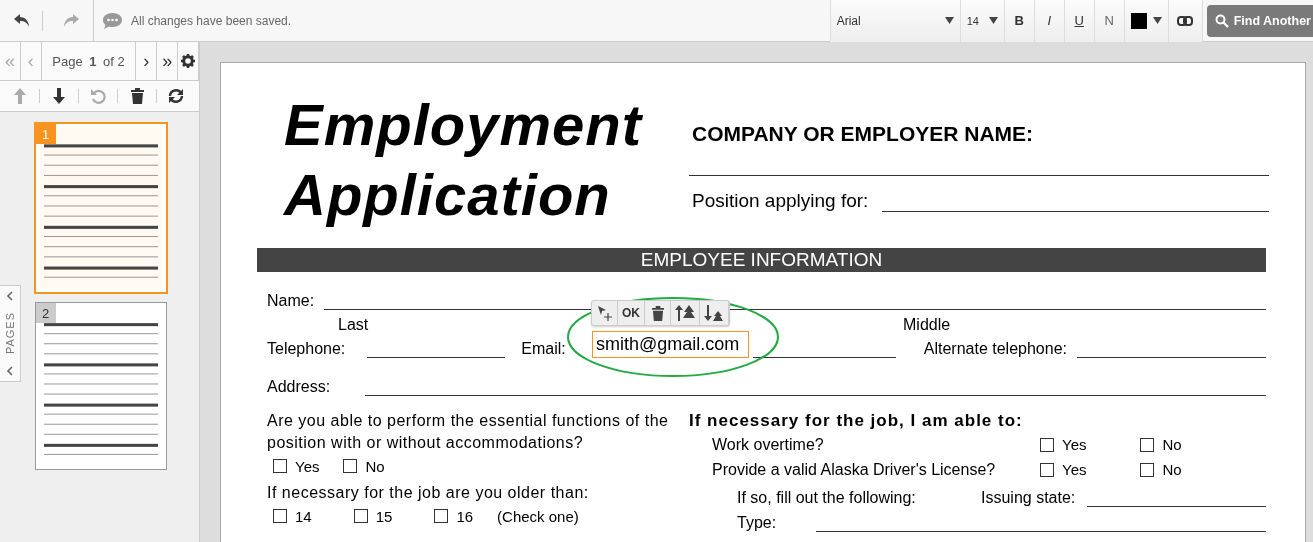 The height and width of the screenshot is (542, 1313). Describe the element at coordinates (604, 313) in the screenshot. I see `move-icon` at that location.